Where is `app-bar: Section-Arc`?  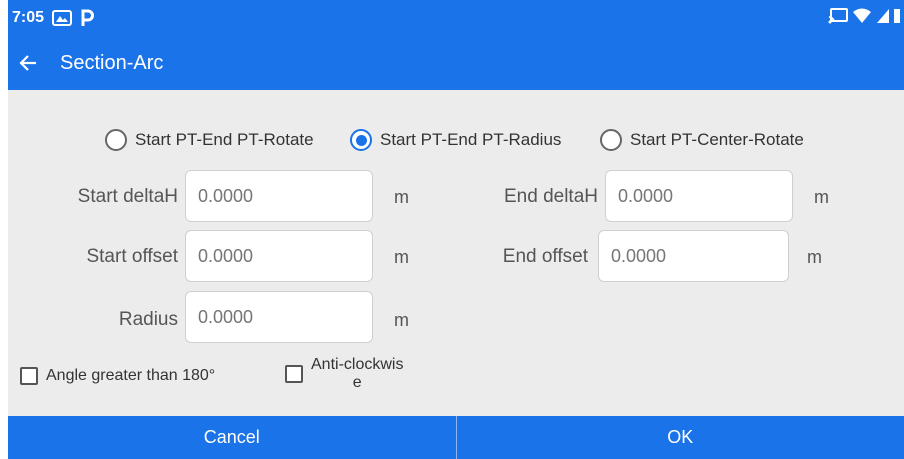 app-bar: Section-Arc is located at coordinates (456, 63).